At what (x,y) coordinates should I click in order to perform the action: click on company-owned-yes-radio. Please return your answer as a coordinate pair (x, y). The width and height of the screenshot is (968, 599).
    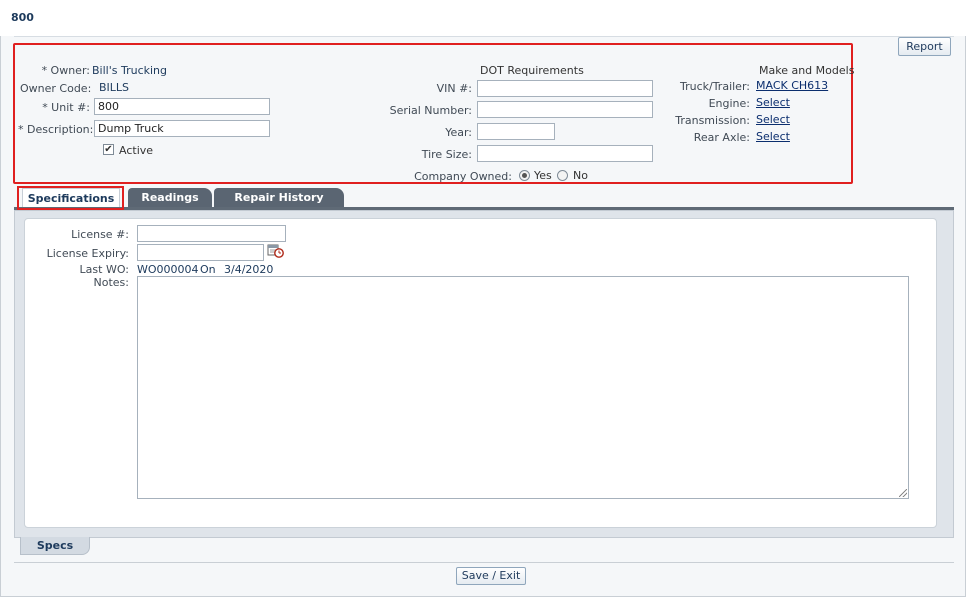
    Looking at the image, I should click on (524, 175).